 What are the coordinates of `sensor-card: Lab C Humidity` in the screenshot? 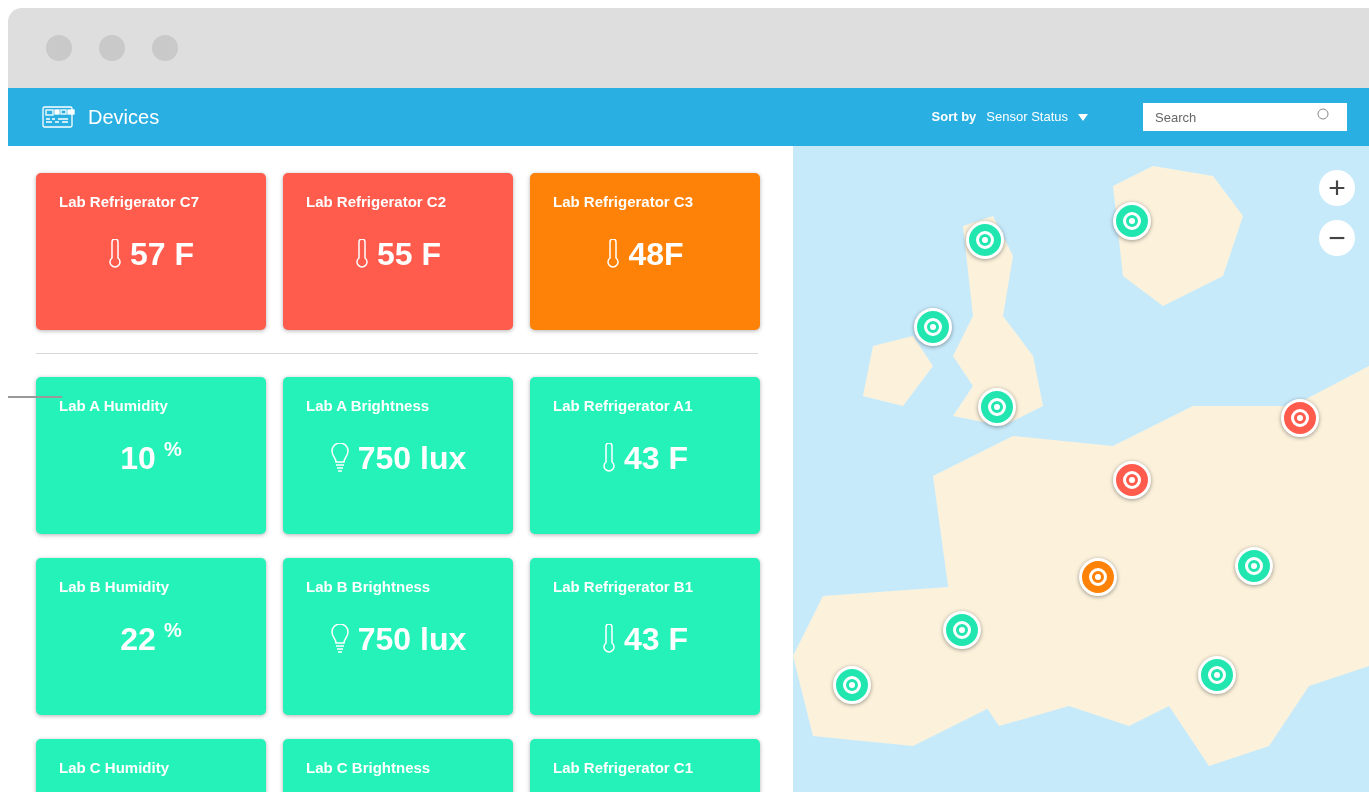 It's located at (151, 765).